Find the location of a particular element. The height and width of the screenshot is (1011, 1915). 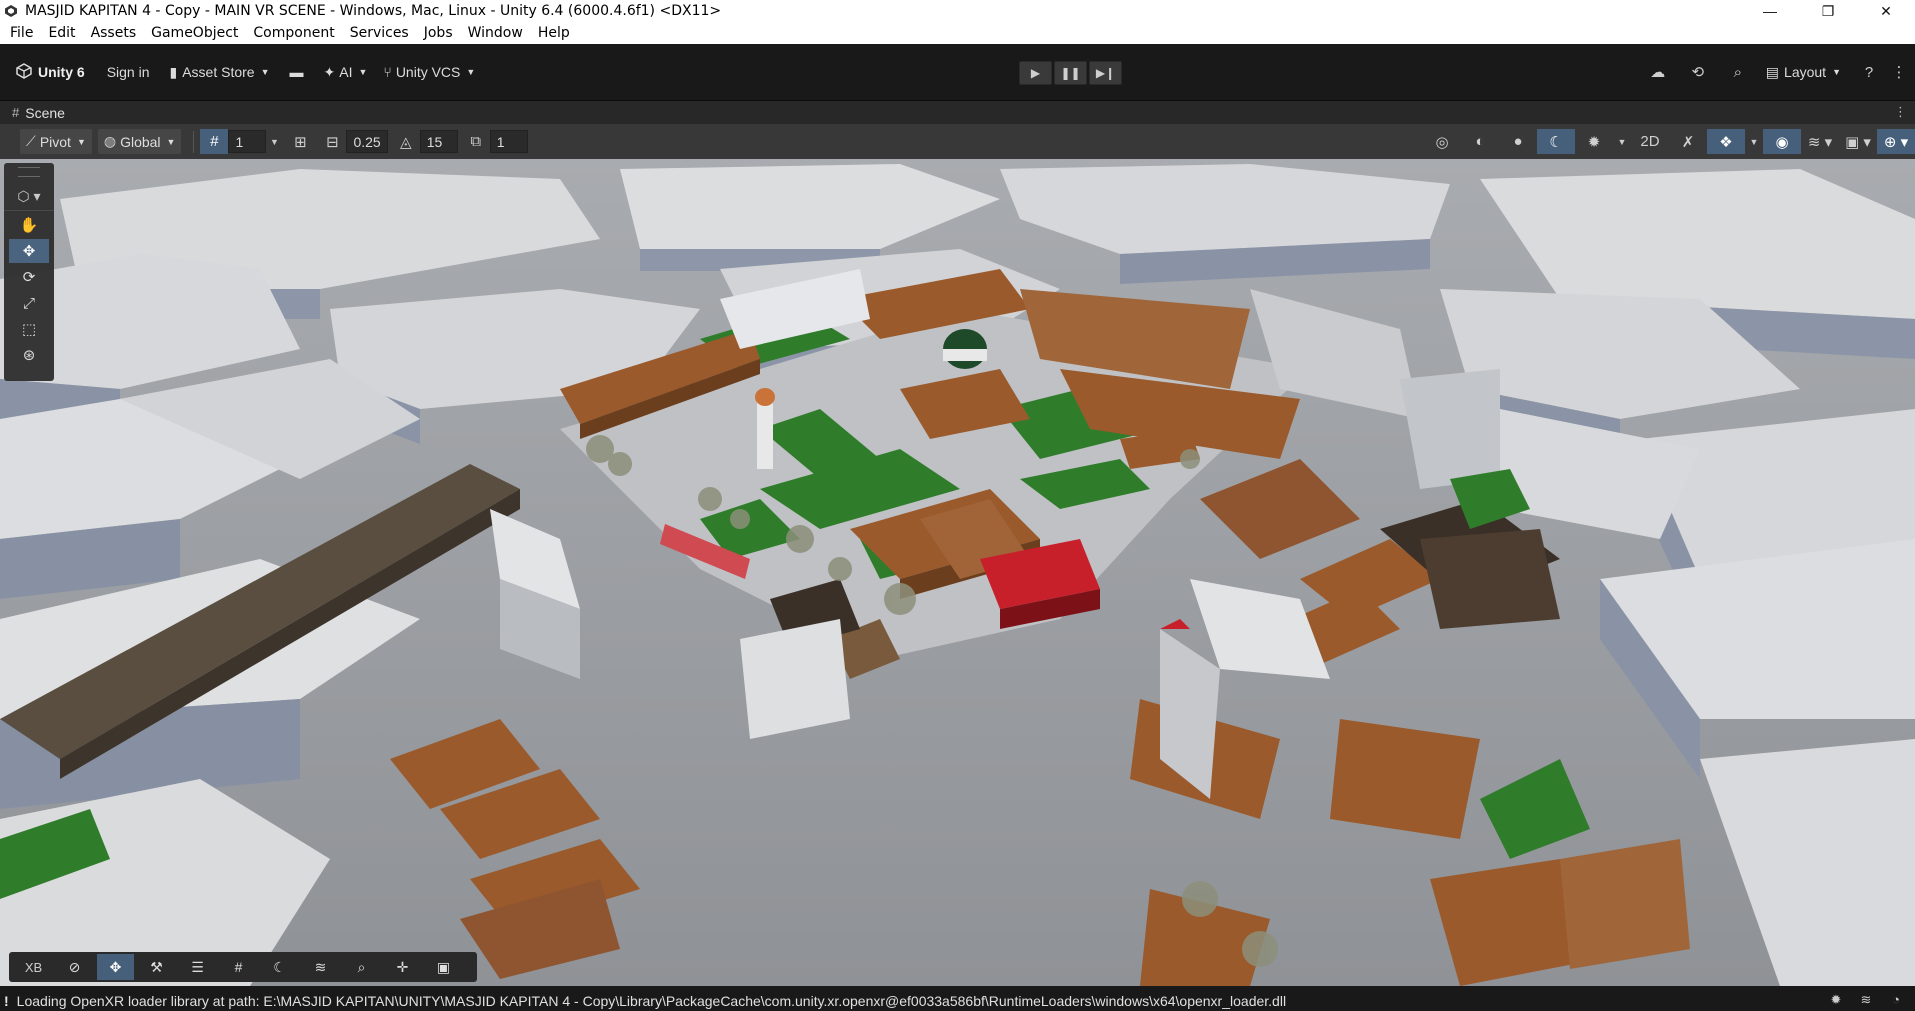

menu-help: Help is located at coordinates (556, 33).